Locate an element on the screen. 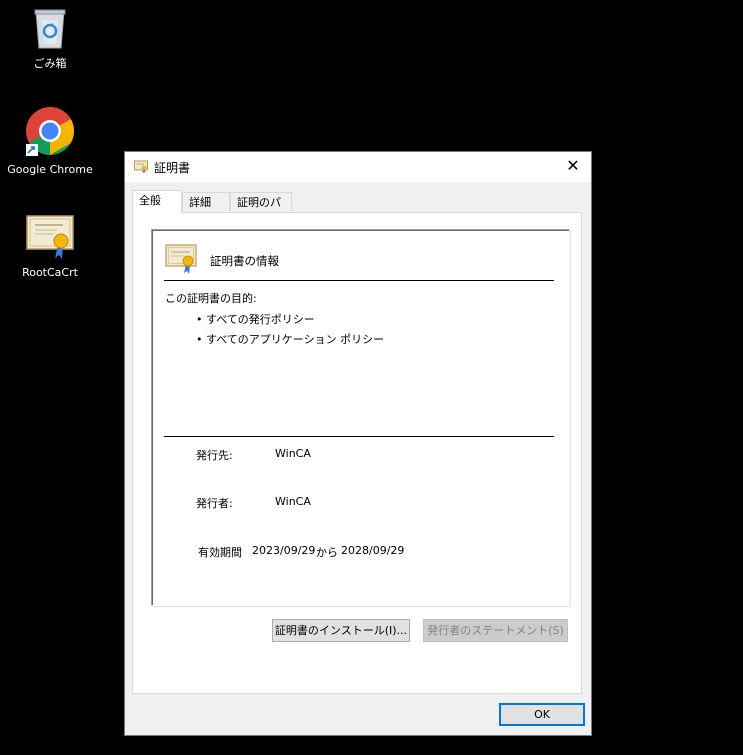  desktop-icon-label: ごみ箱 is located at coordinates (50, 63).